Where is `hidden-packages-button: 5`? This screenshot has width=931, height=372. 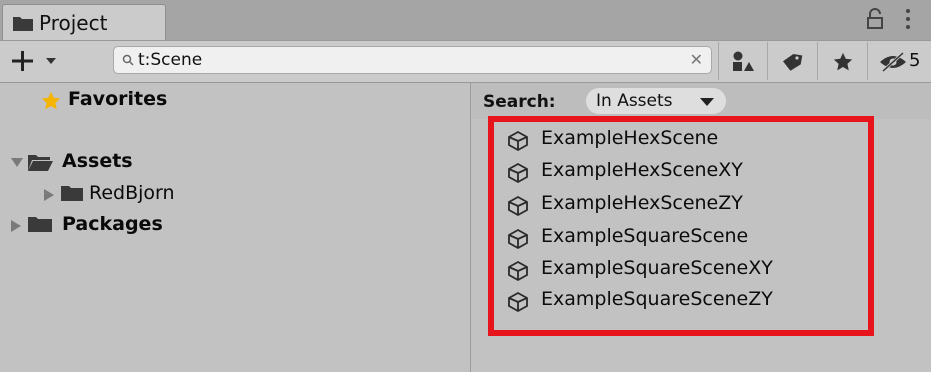 hidden-packages-button: 5 is located at coordinates (899, 61).